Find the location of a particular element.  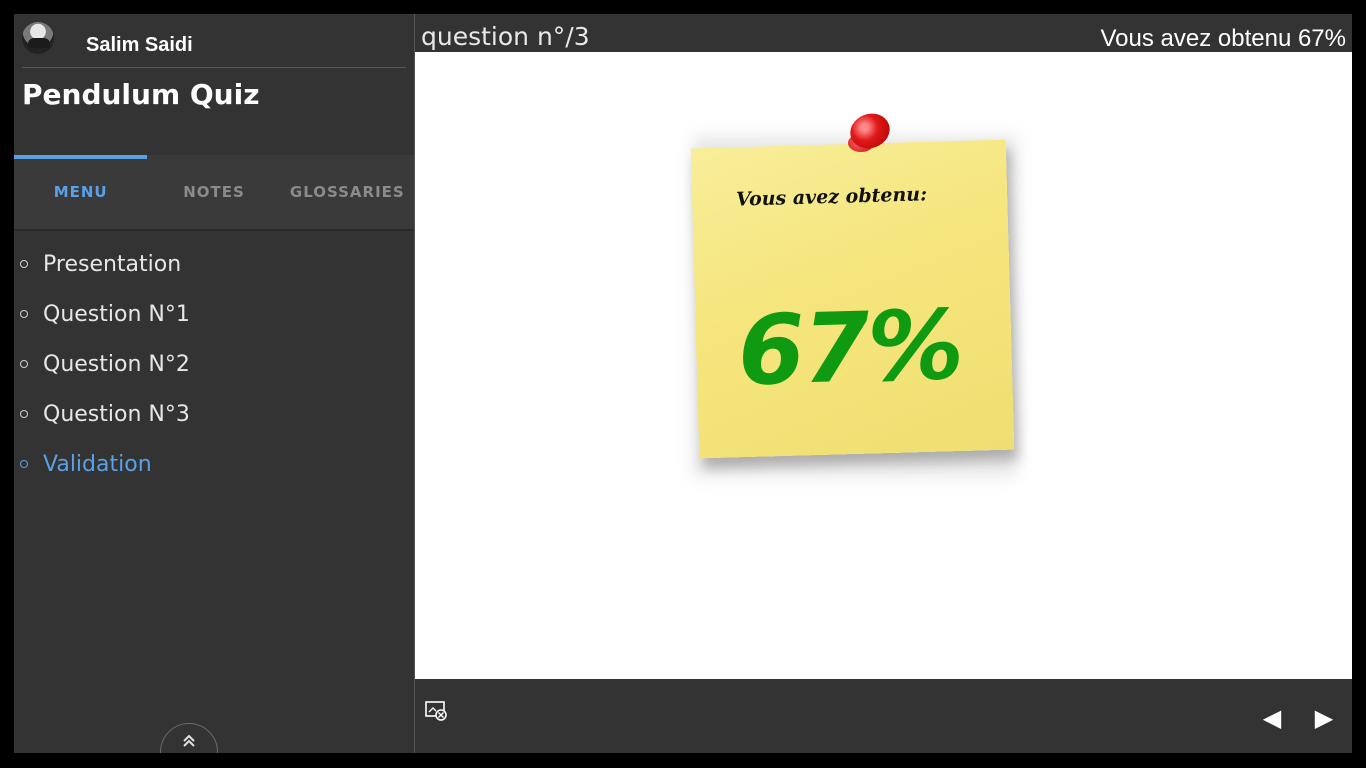

avatar is located at coordinates (38, 38).